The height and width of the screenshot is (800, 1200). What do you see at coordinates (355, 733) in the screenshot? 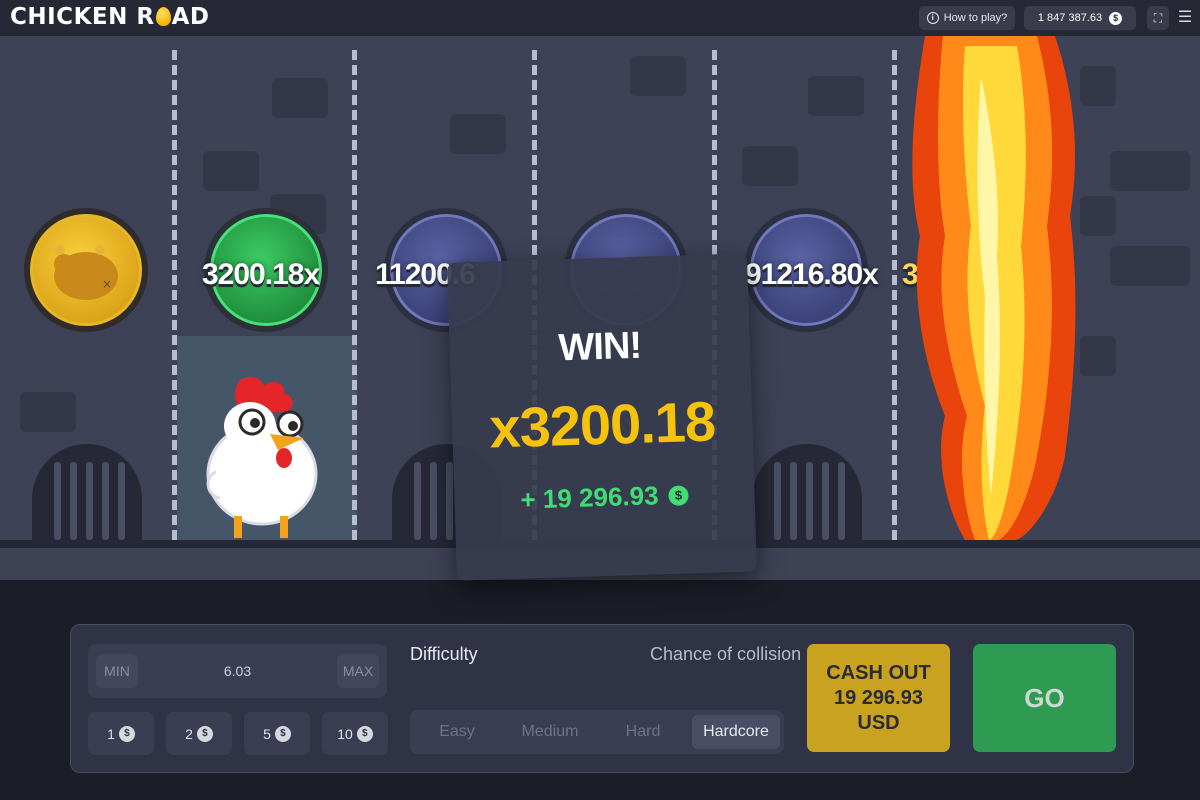
I see `quick-bet-10-button: 10 $` at bounding box center [355, 733].